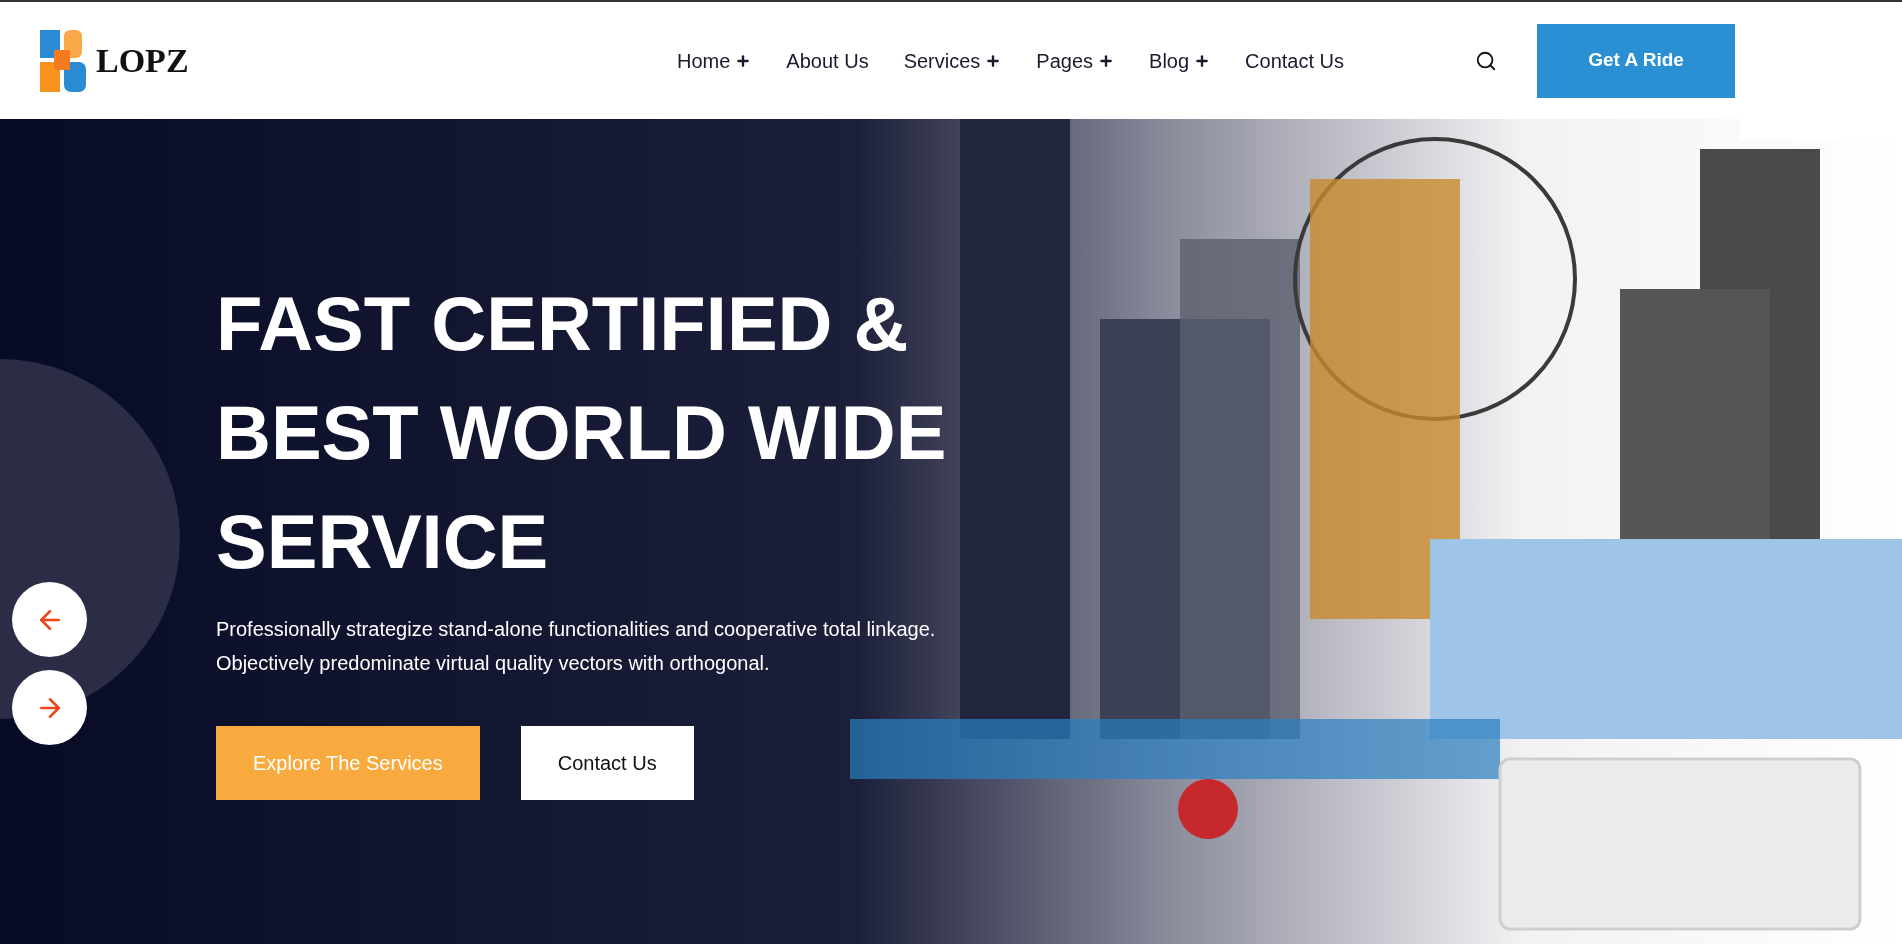  I want to click on logo-text: LOPZ, so click(142, 61).